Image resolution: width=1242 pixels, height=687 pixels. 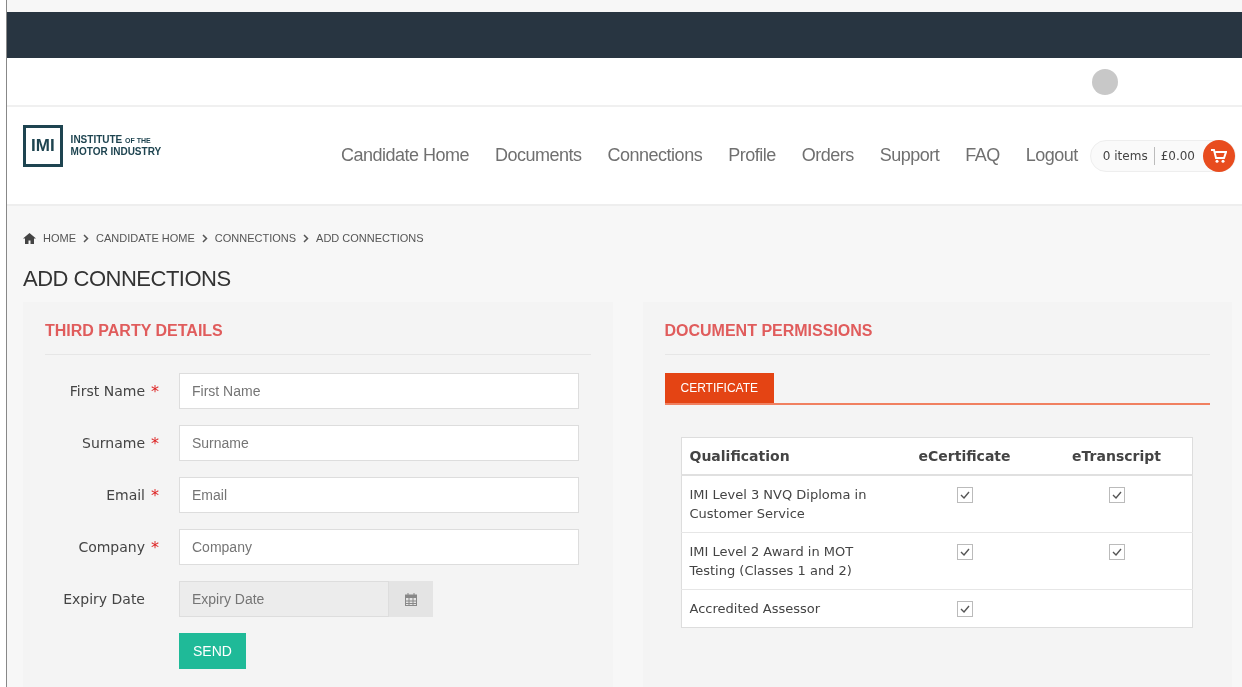 I want to click on breadcrumb-link: CONNECTIONS, so click(x=255, y=238).